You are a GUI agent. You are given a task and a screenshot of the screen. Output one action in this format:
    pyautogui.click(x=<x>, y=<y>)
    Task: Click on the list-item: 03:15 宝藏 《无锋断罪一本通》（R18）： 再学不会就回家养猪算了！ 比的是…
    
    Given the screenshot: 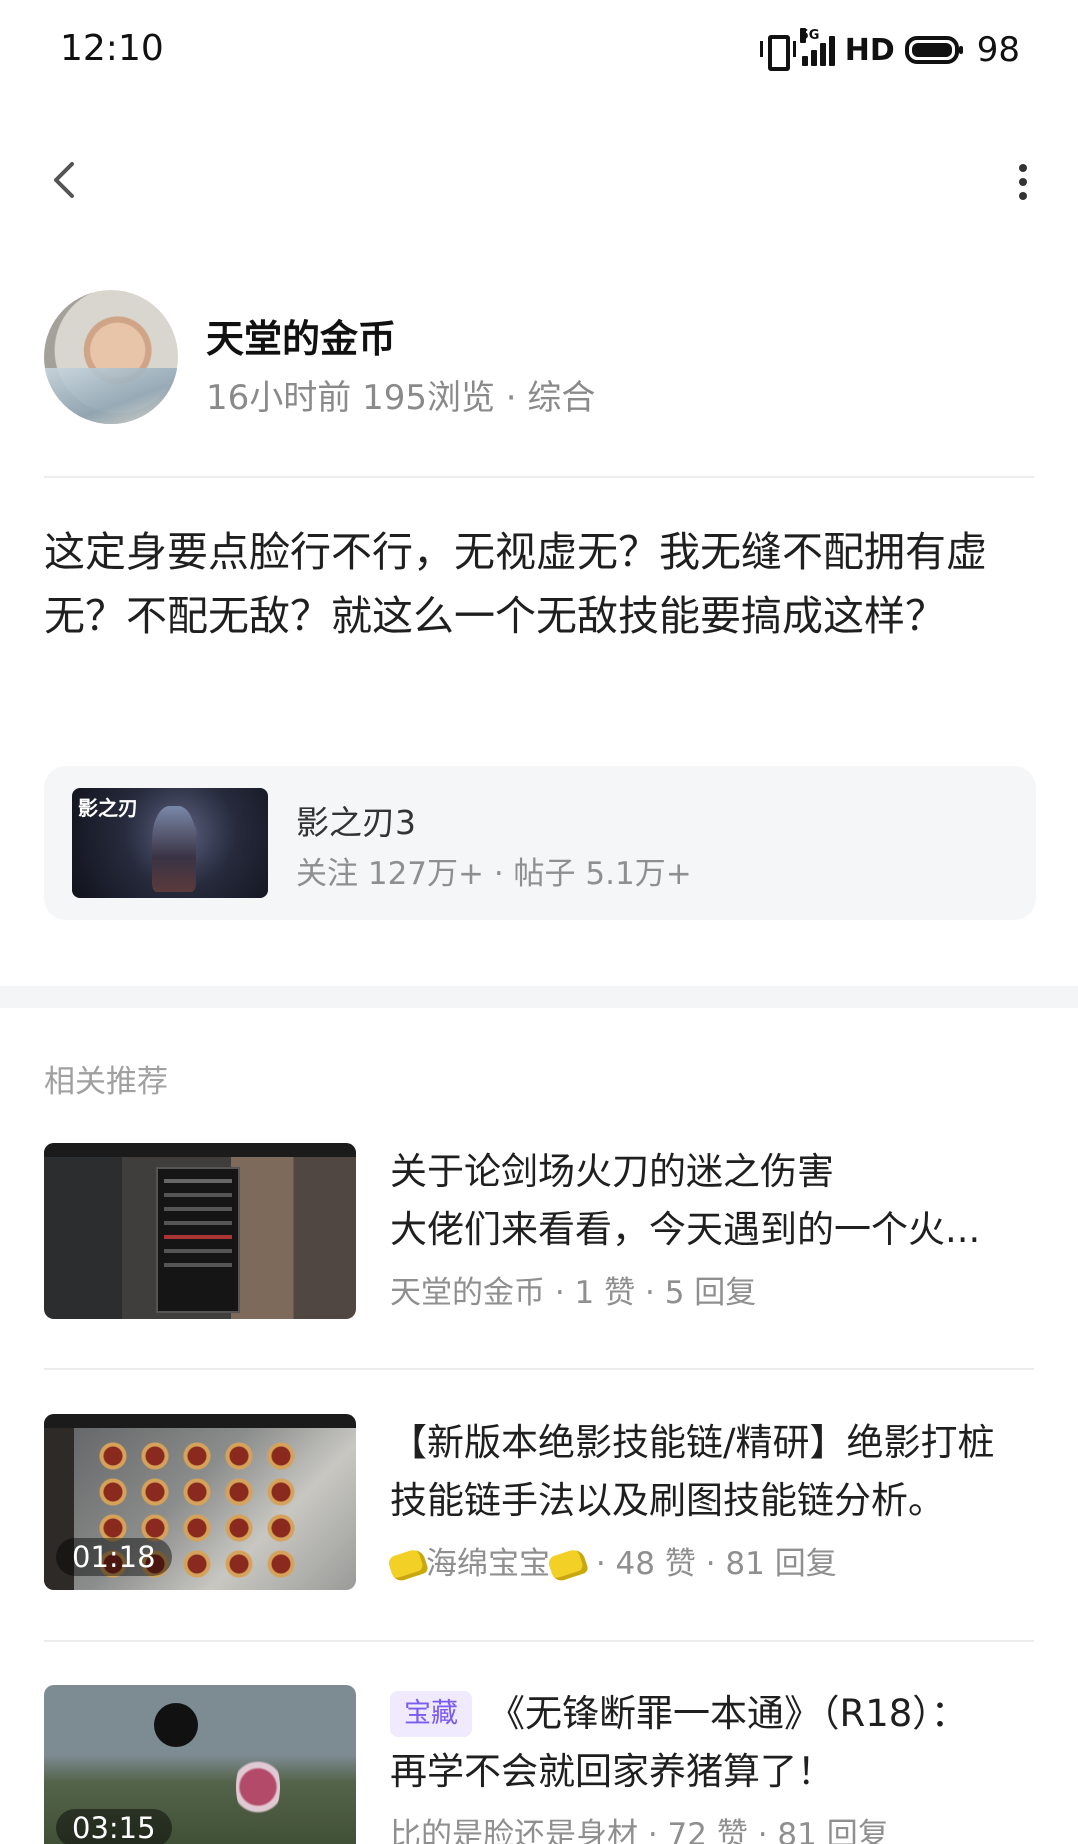 What is the action you would take?
    pyautogui.click(x=539, y=1764)
    